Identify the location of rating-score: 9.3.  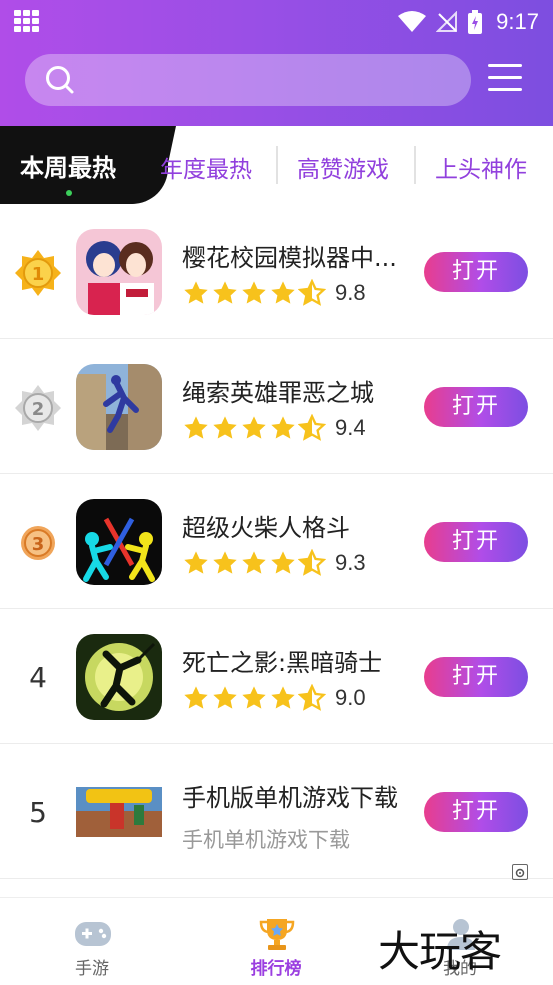
(350, 562).